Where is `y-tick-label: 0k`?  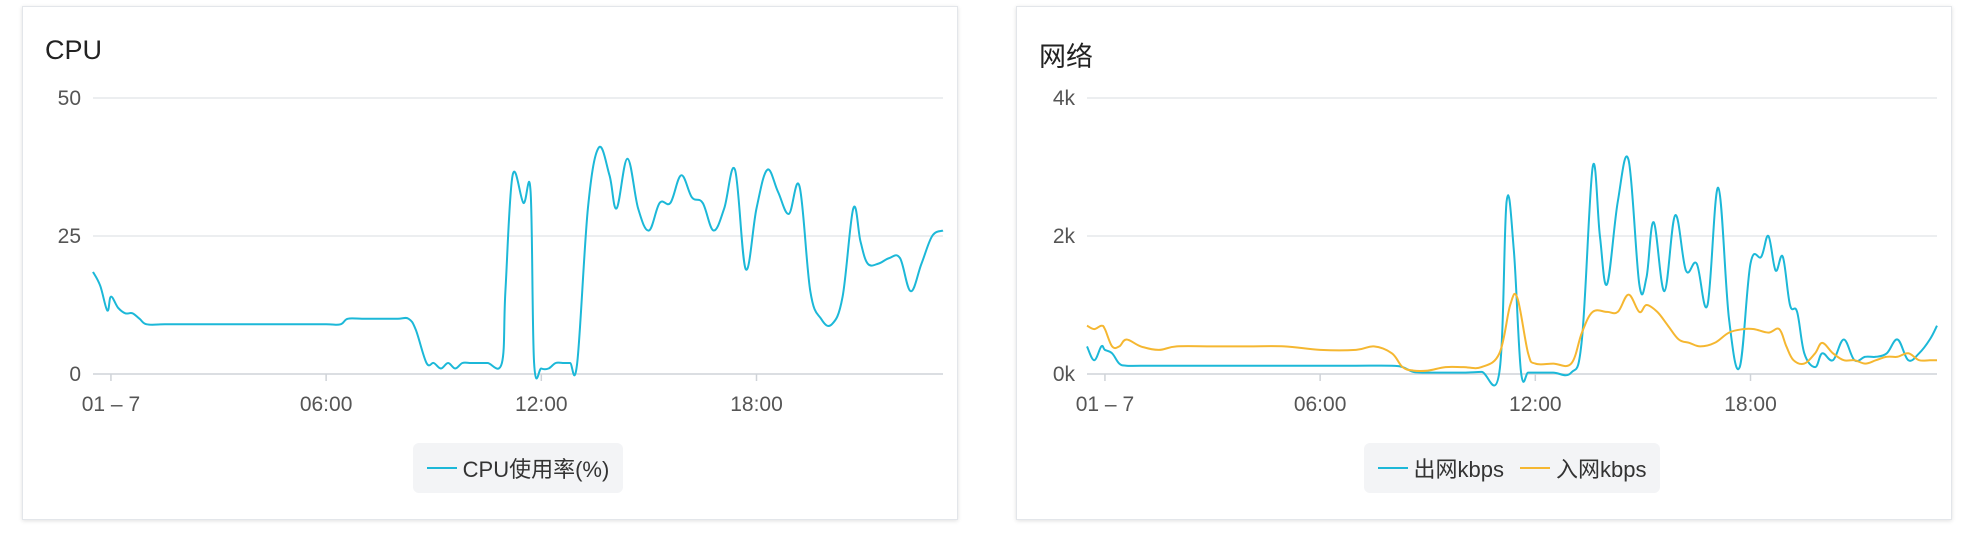 y-tick-label: 0k is located at coordinates (1064, 374).